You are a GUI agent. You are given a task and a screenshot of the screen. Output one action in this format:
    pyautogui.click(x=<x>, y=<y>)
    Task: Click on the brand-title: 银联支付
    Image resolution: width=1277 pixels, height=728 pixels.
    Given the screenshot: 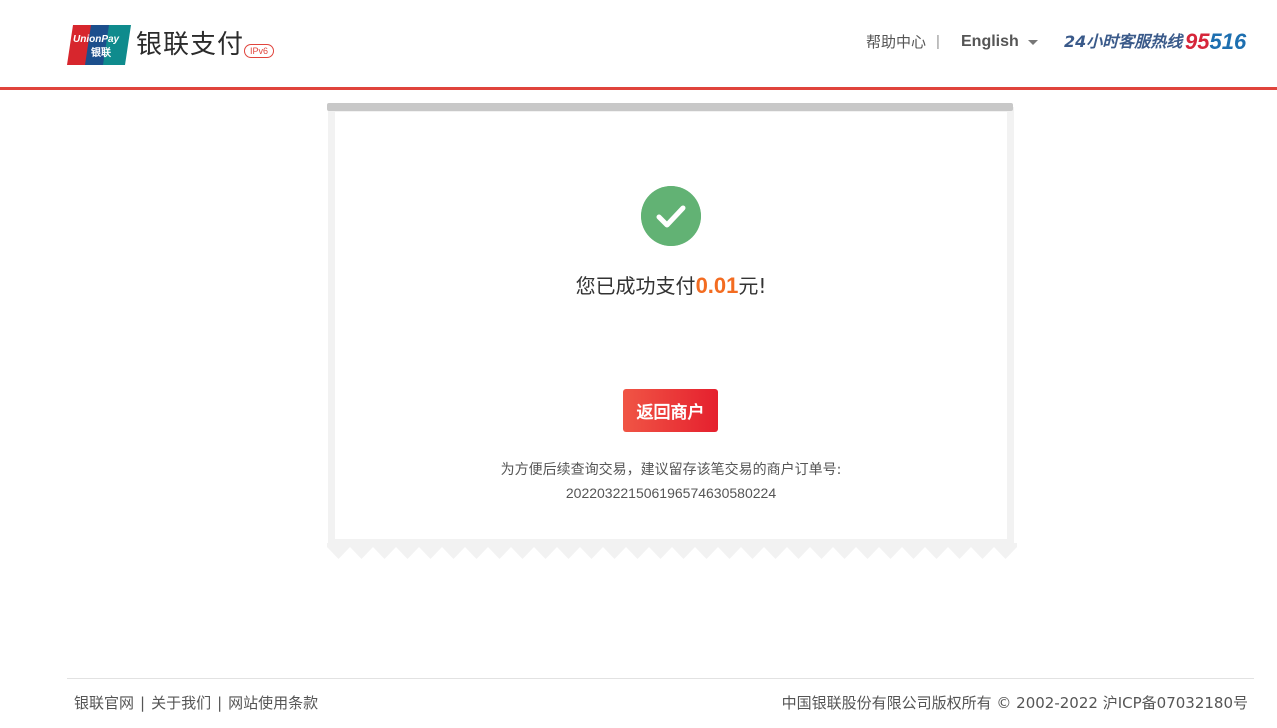 What is the action you would take?
    pyautogui.click(x=190, y=45)
    